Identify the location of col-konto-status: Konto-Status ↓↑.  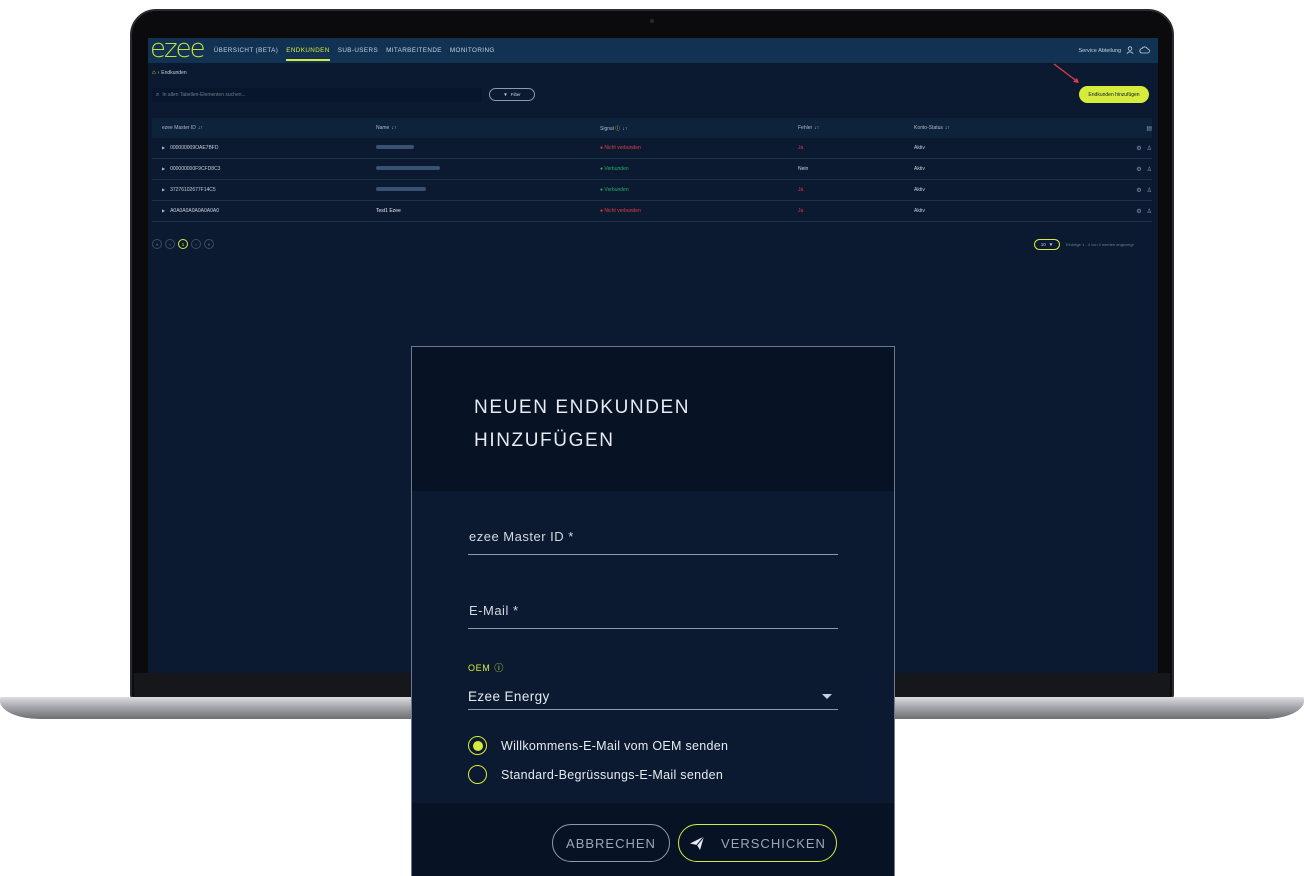
(1020, 128).